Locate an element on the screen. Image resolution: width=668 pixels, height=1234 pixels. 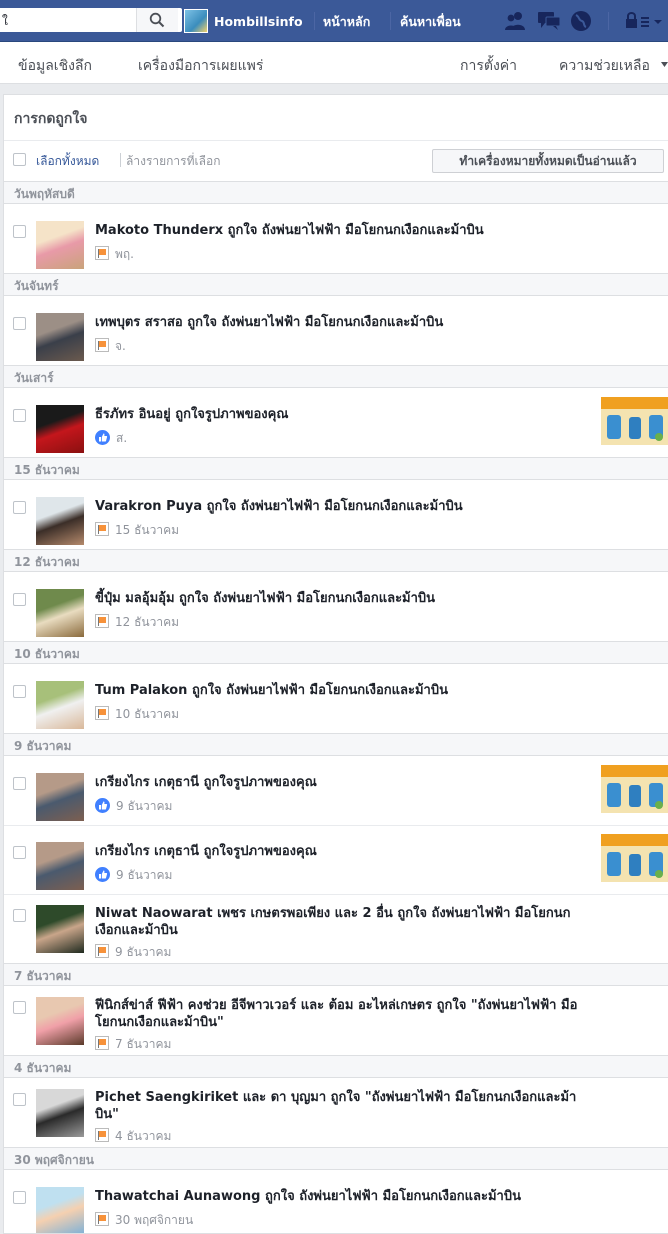
timestamp: 12 ธันวาคม is located at coordinates (147, 622).